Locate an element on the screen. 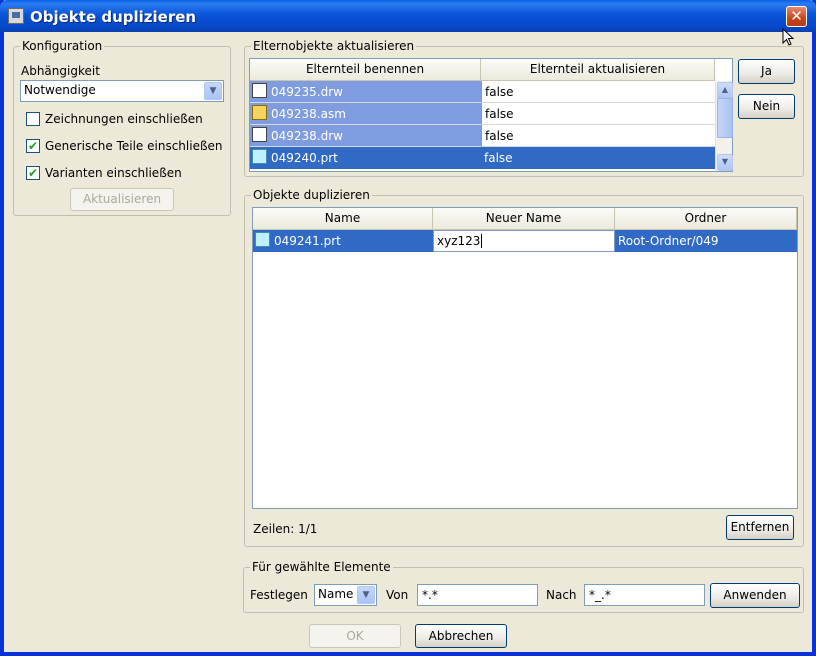  cancel-button: Abbrechen is located at coordinates (461, 636).